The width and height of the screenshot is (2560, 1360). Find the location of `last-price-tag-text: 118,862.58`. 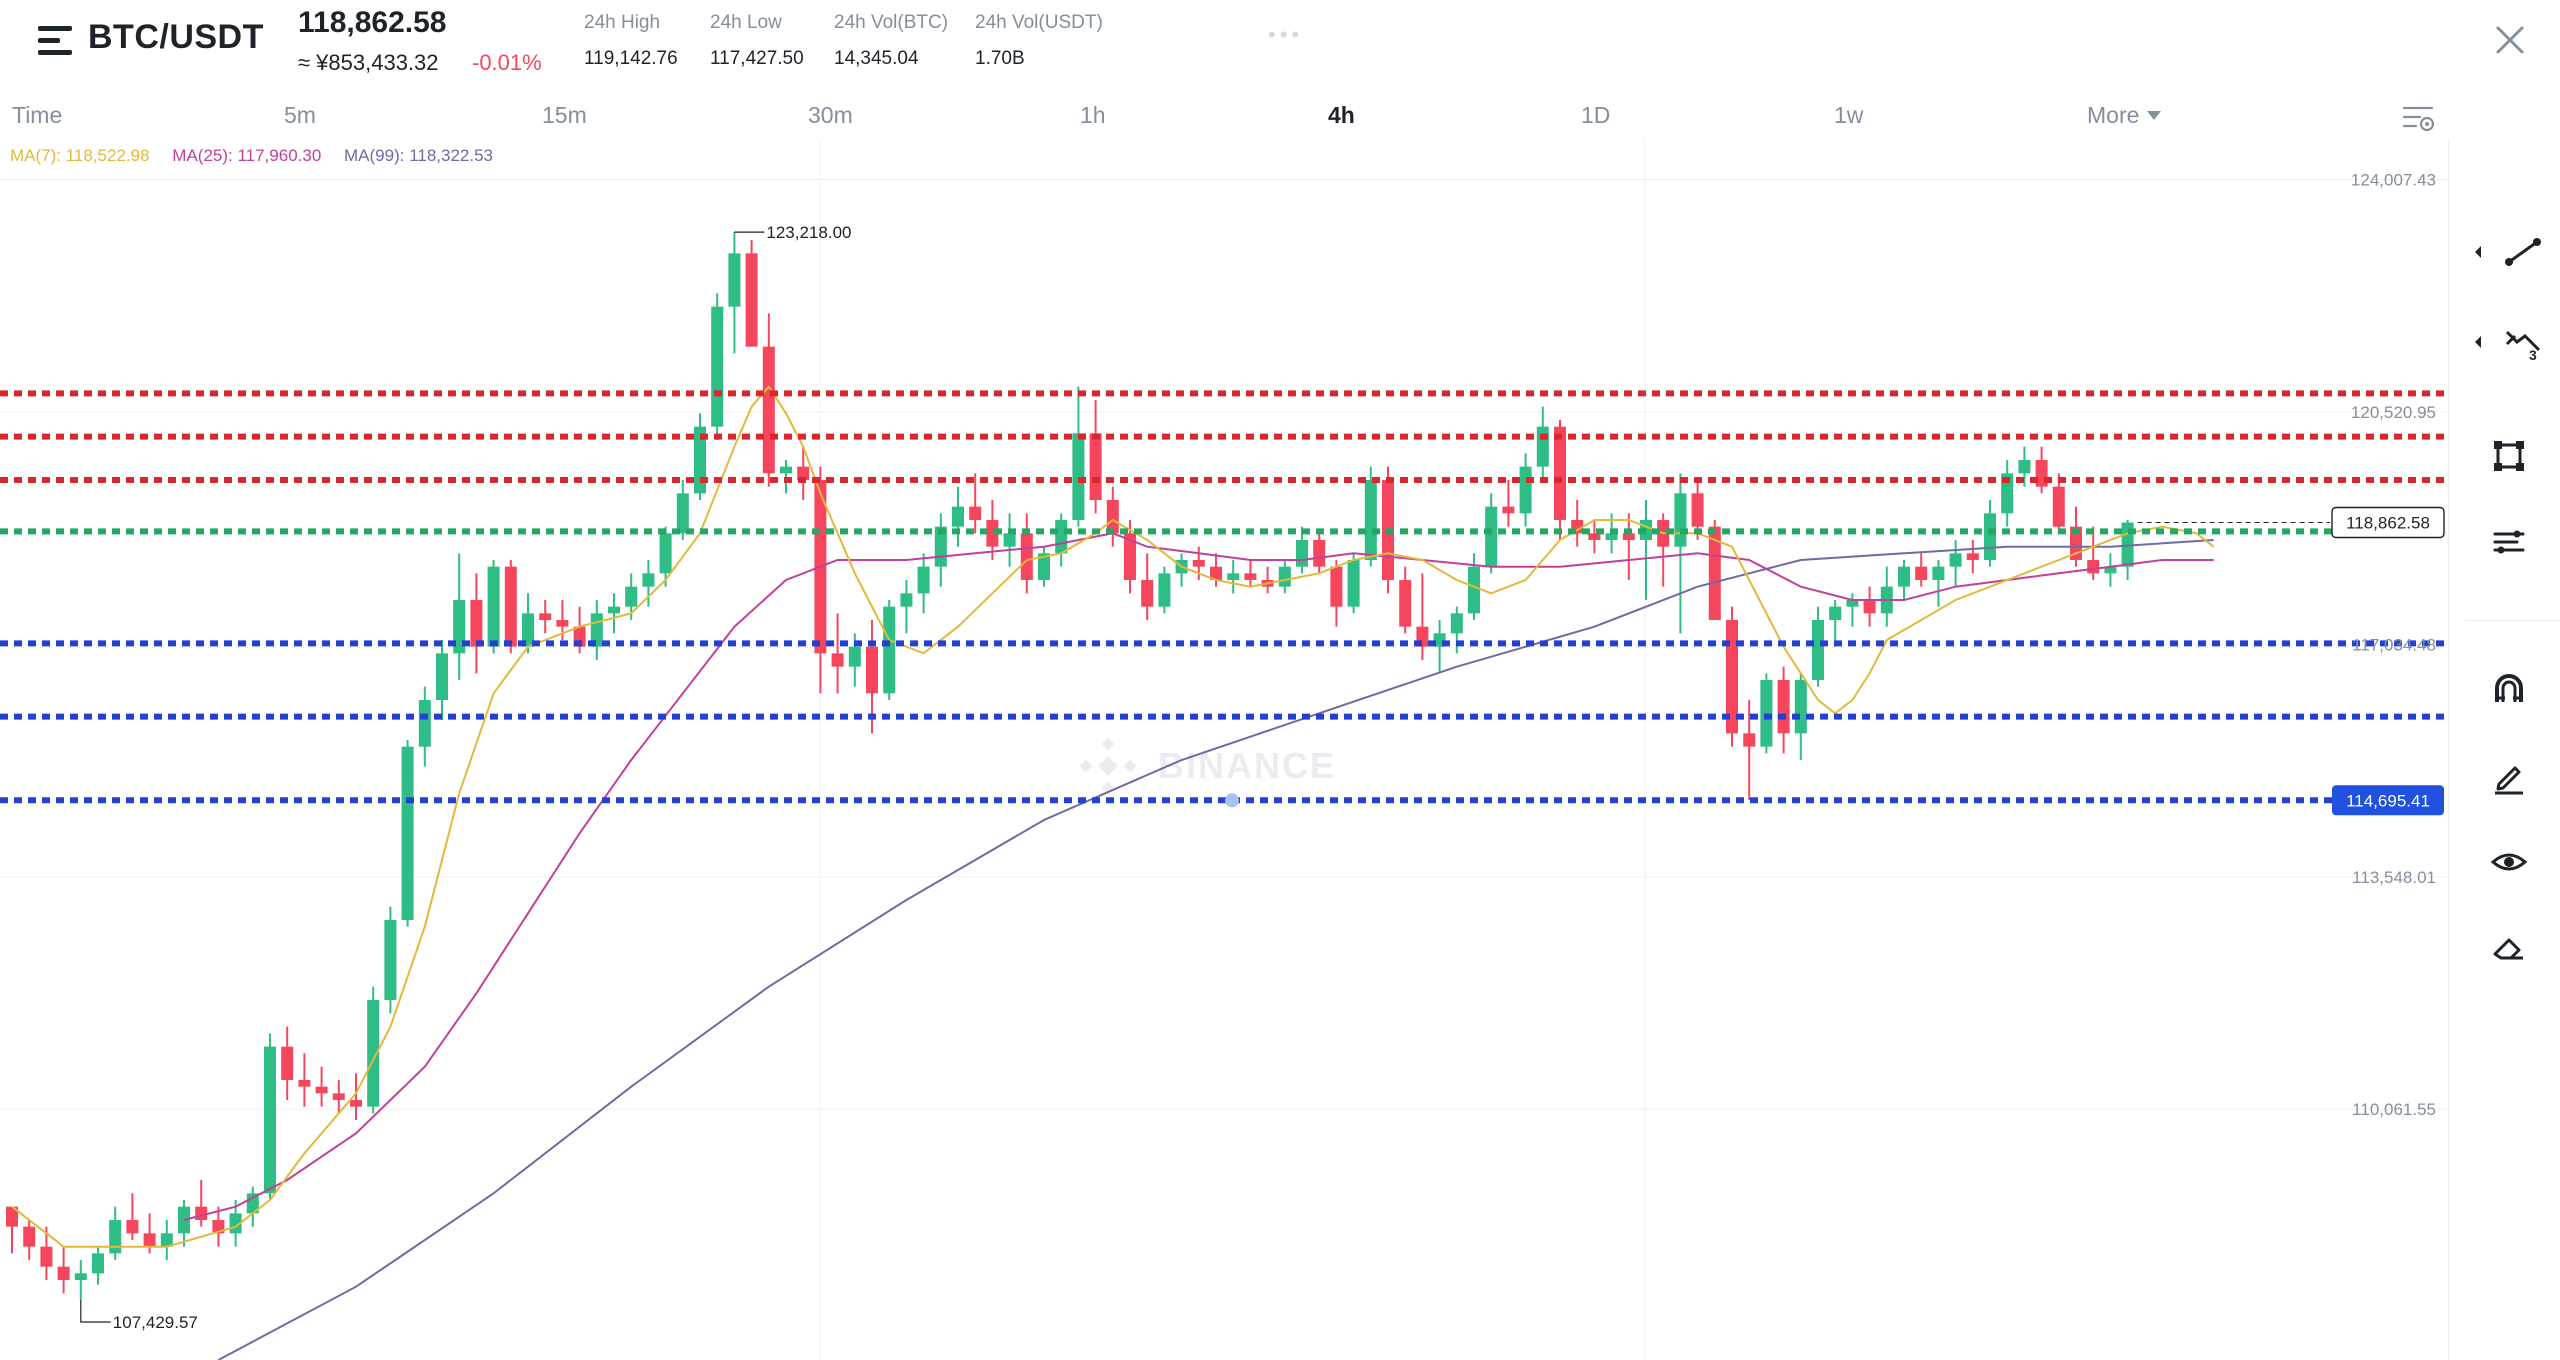

last-price-tag-text: 118,862.58 is located at coordinates (2388, 522).